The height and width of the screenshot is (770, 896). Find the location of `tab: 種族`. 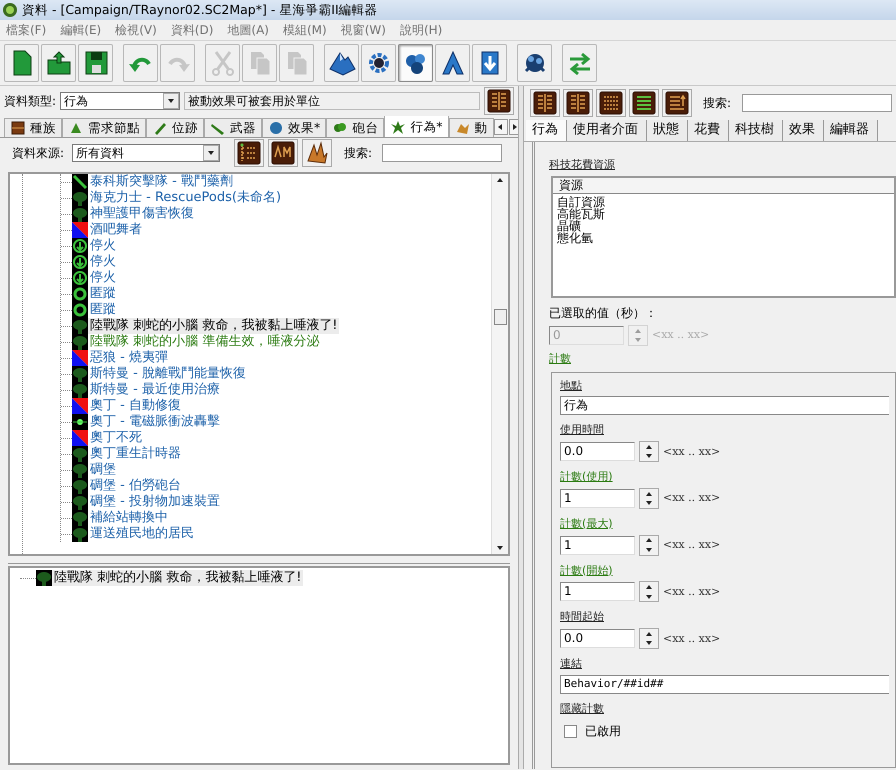

tab: 種族 is located at coordinates (33, 127).